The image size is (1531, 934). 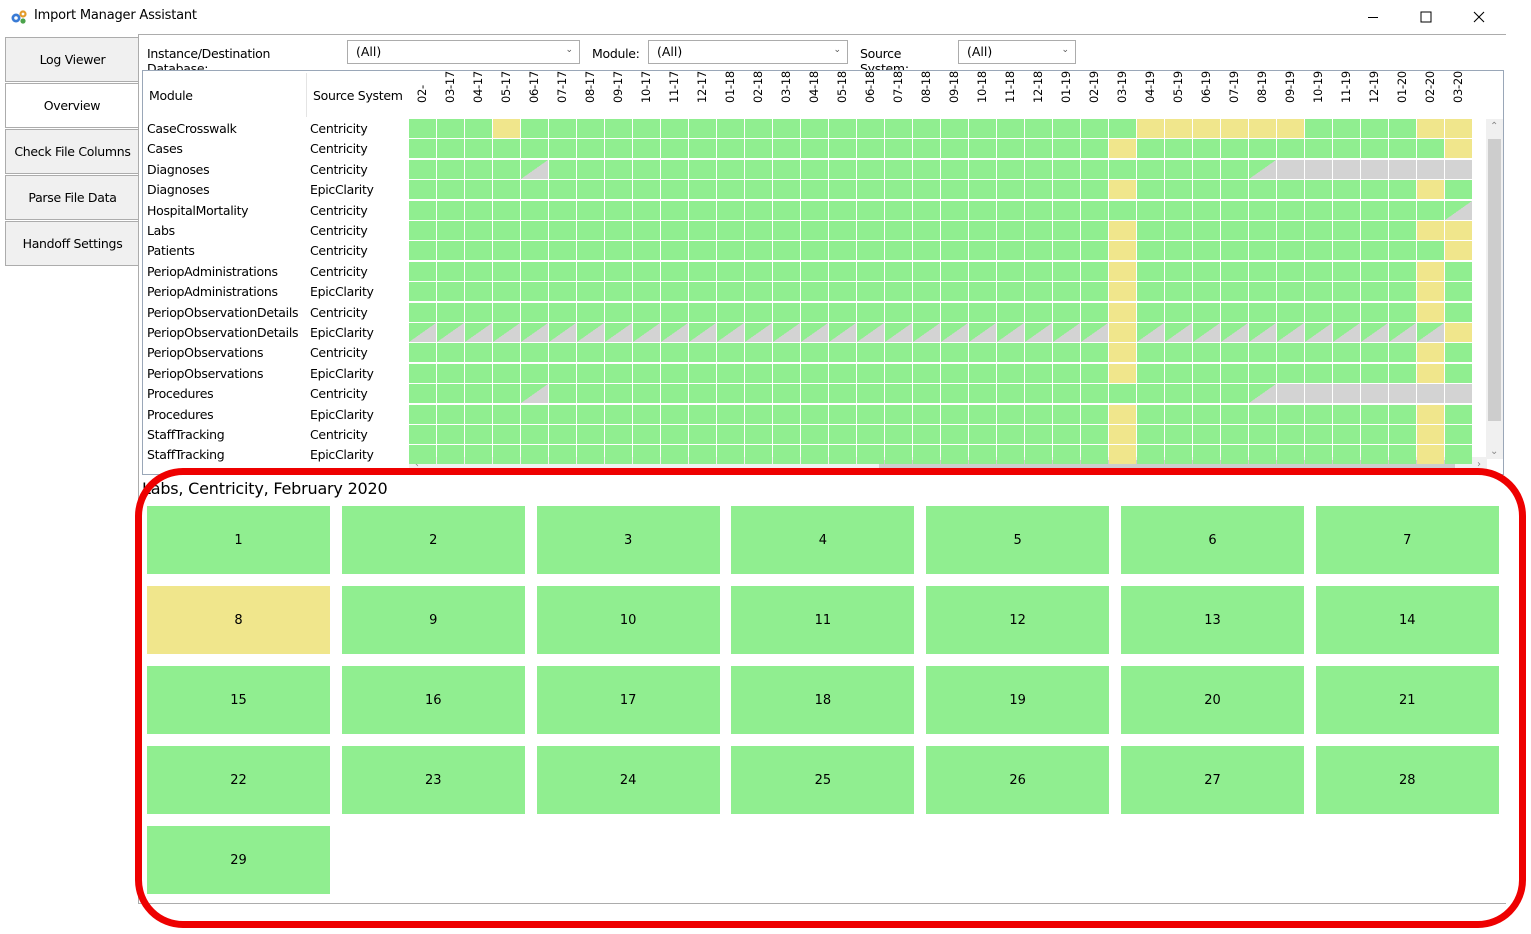 I want to click on month-column-header: 01-18, so click(x=731, y=94).